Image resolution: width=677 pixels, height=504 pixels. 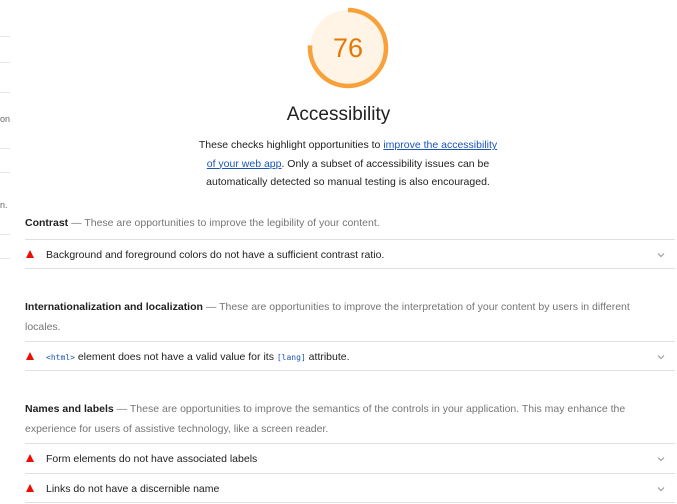 What do you see at coordinates (5, 252) in the screenshot?
I see `sidebar: on n.` at bounding box center [5, 252].